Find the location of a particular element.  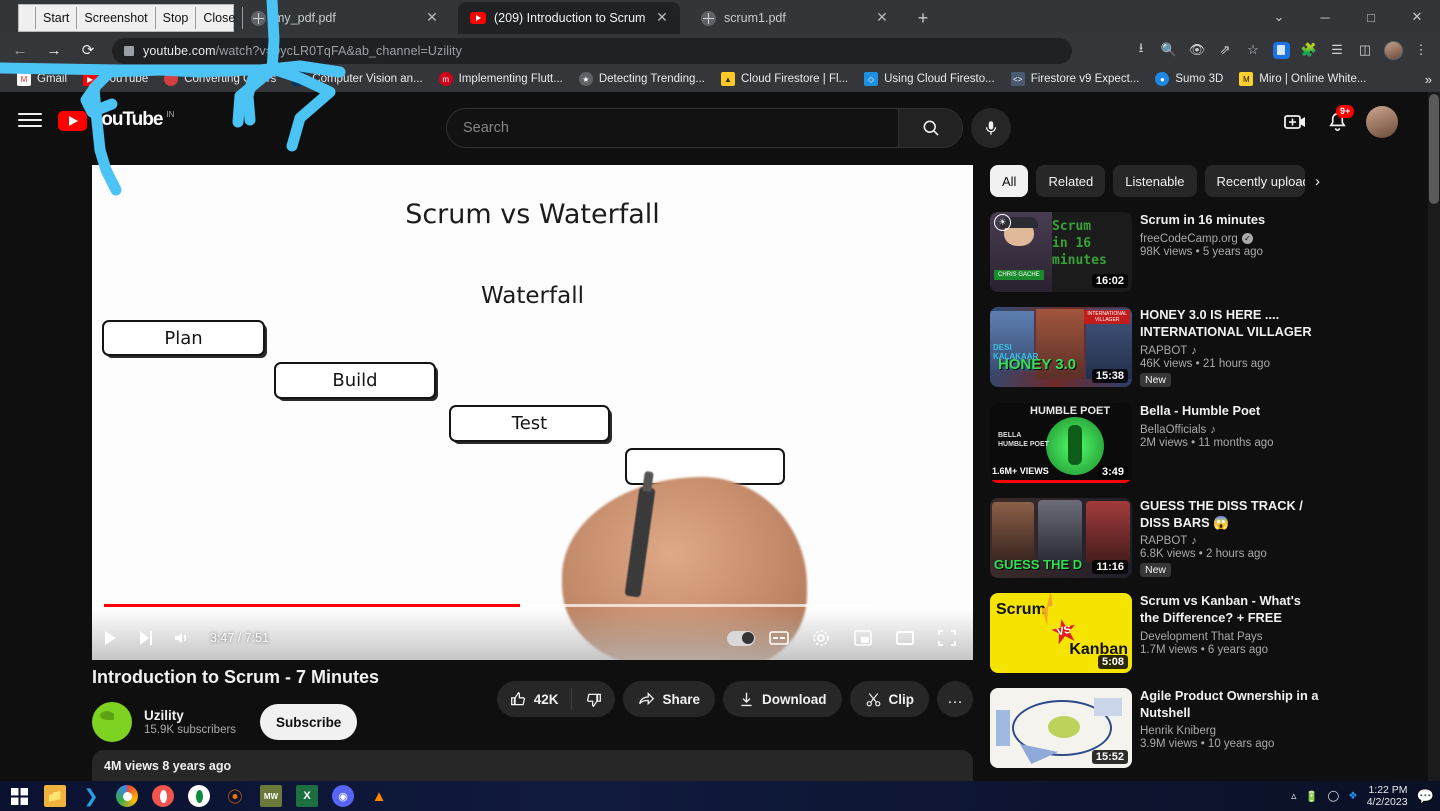

browser-tab-2-active: (209) Introduction to Scrum - 7 M ✕ is located at coordinates (569, 18).